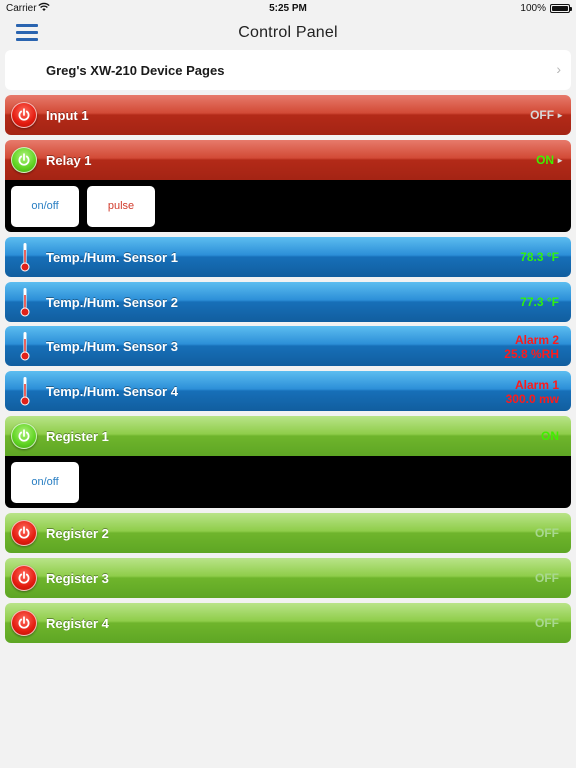  Describe the element at coordinates (77, 533) in the screenshot. I see `row-label: Register 2` at that location.